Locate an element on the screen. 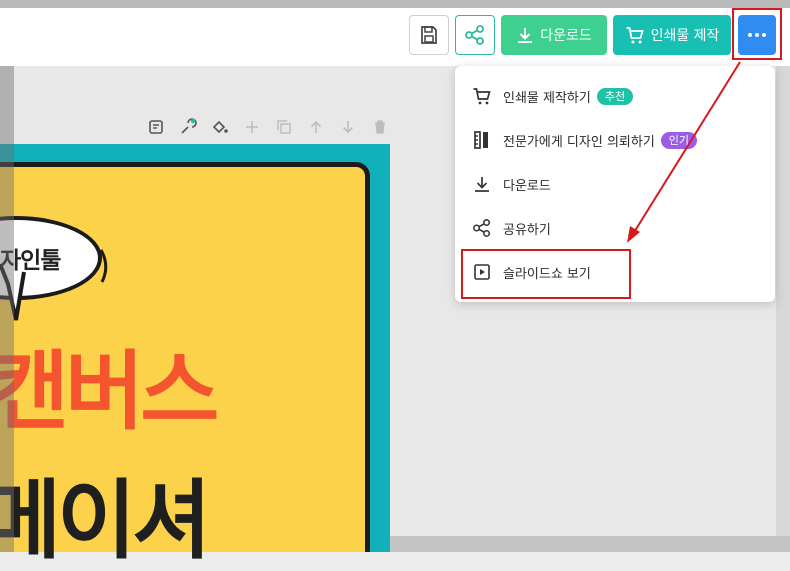 The image size is (790, 571). bubble-swoosh is located at coordinates (103, 266).